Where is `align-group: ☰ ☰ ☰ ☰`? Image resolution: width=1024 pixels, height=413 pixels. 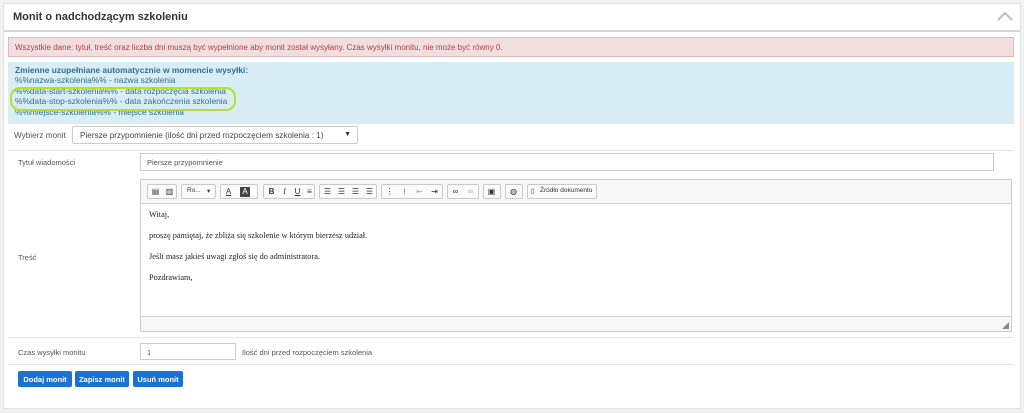
align-group: ☰ ☰ ☰ ☰ is located at coordinates (348, 191).